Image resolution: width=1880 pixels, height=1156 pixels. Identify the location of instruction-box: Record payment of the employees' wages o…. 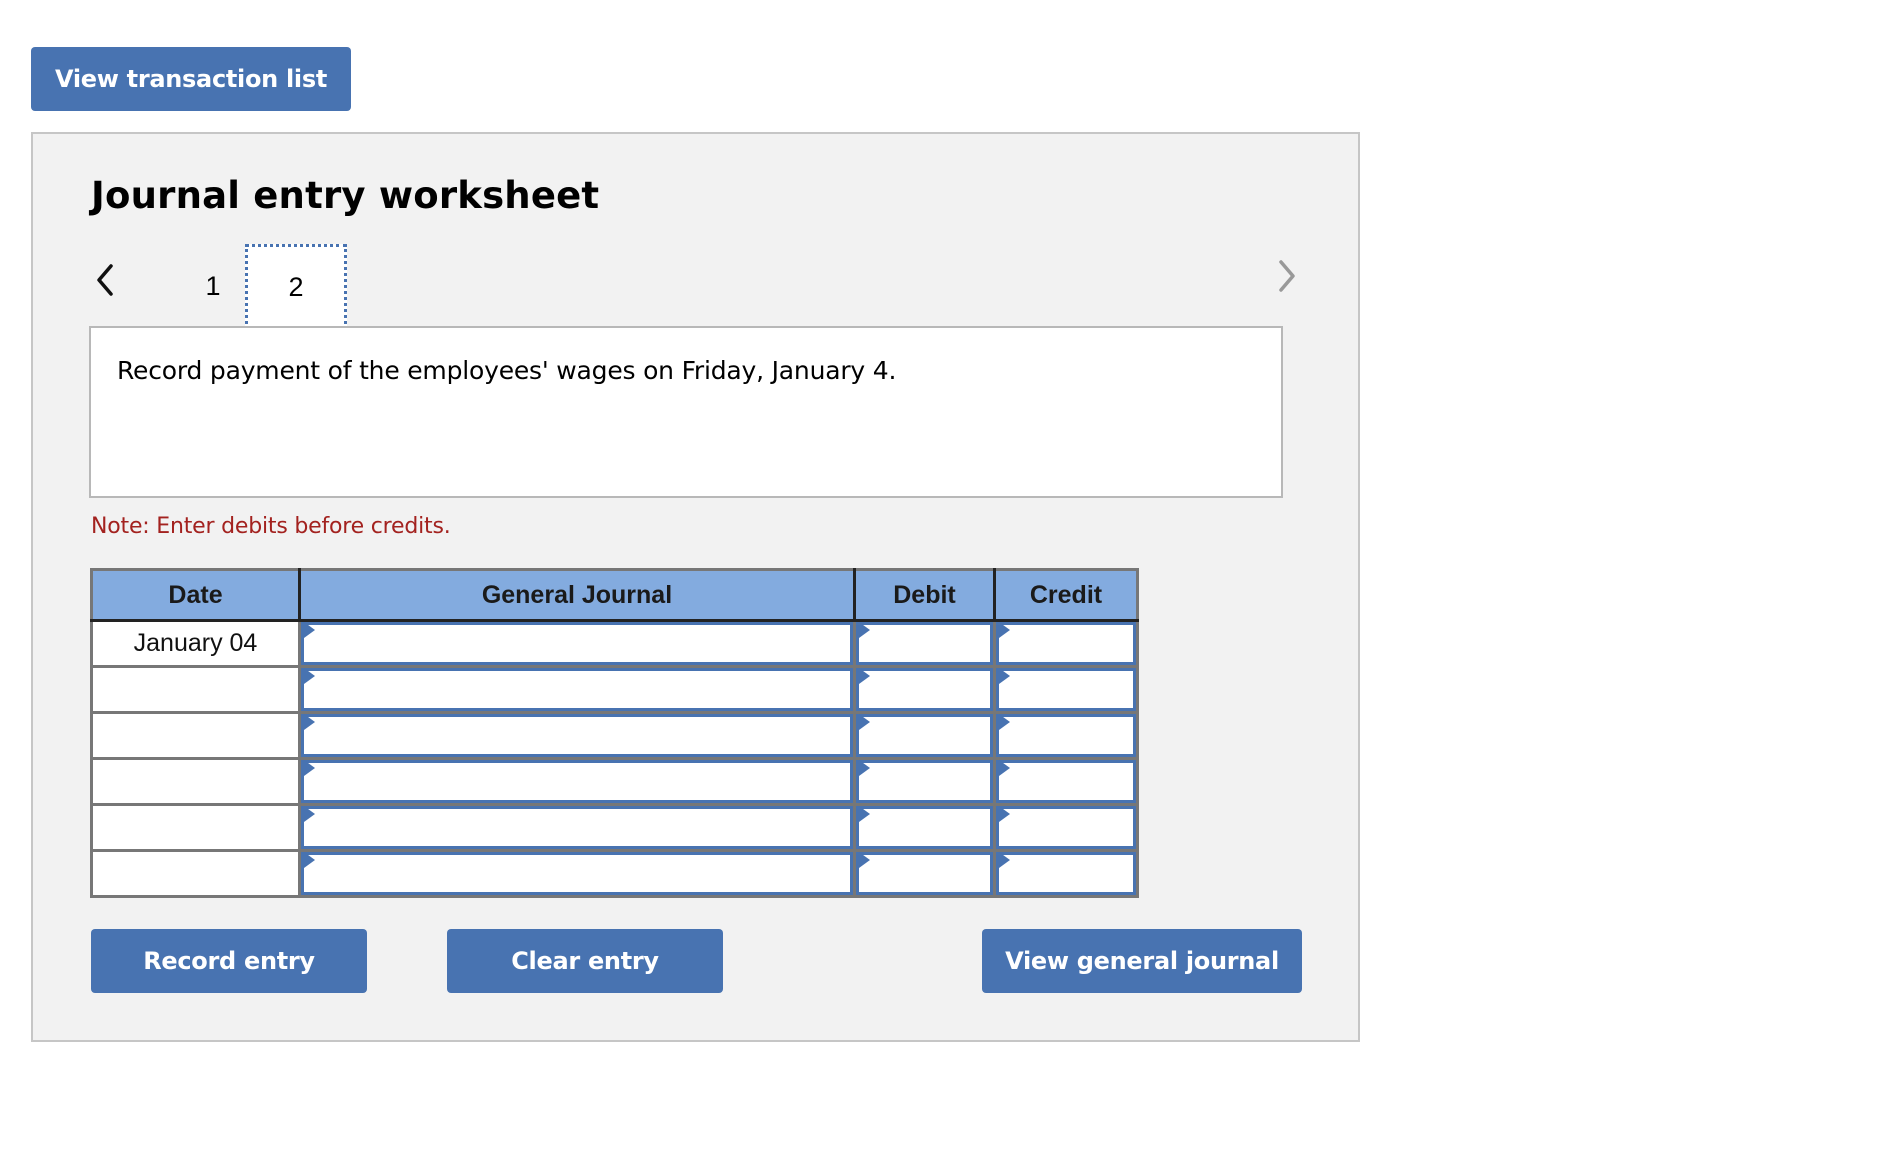
(686, 412).